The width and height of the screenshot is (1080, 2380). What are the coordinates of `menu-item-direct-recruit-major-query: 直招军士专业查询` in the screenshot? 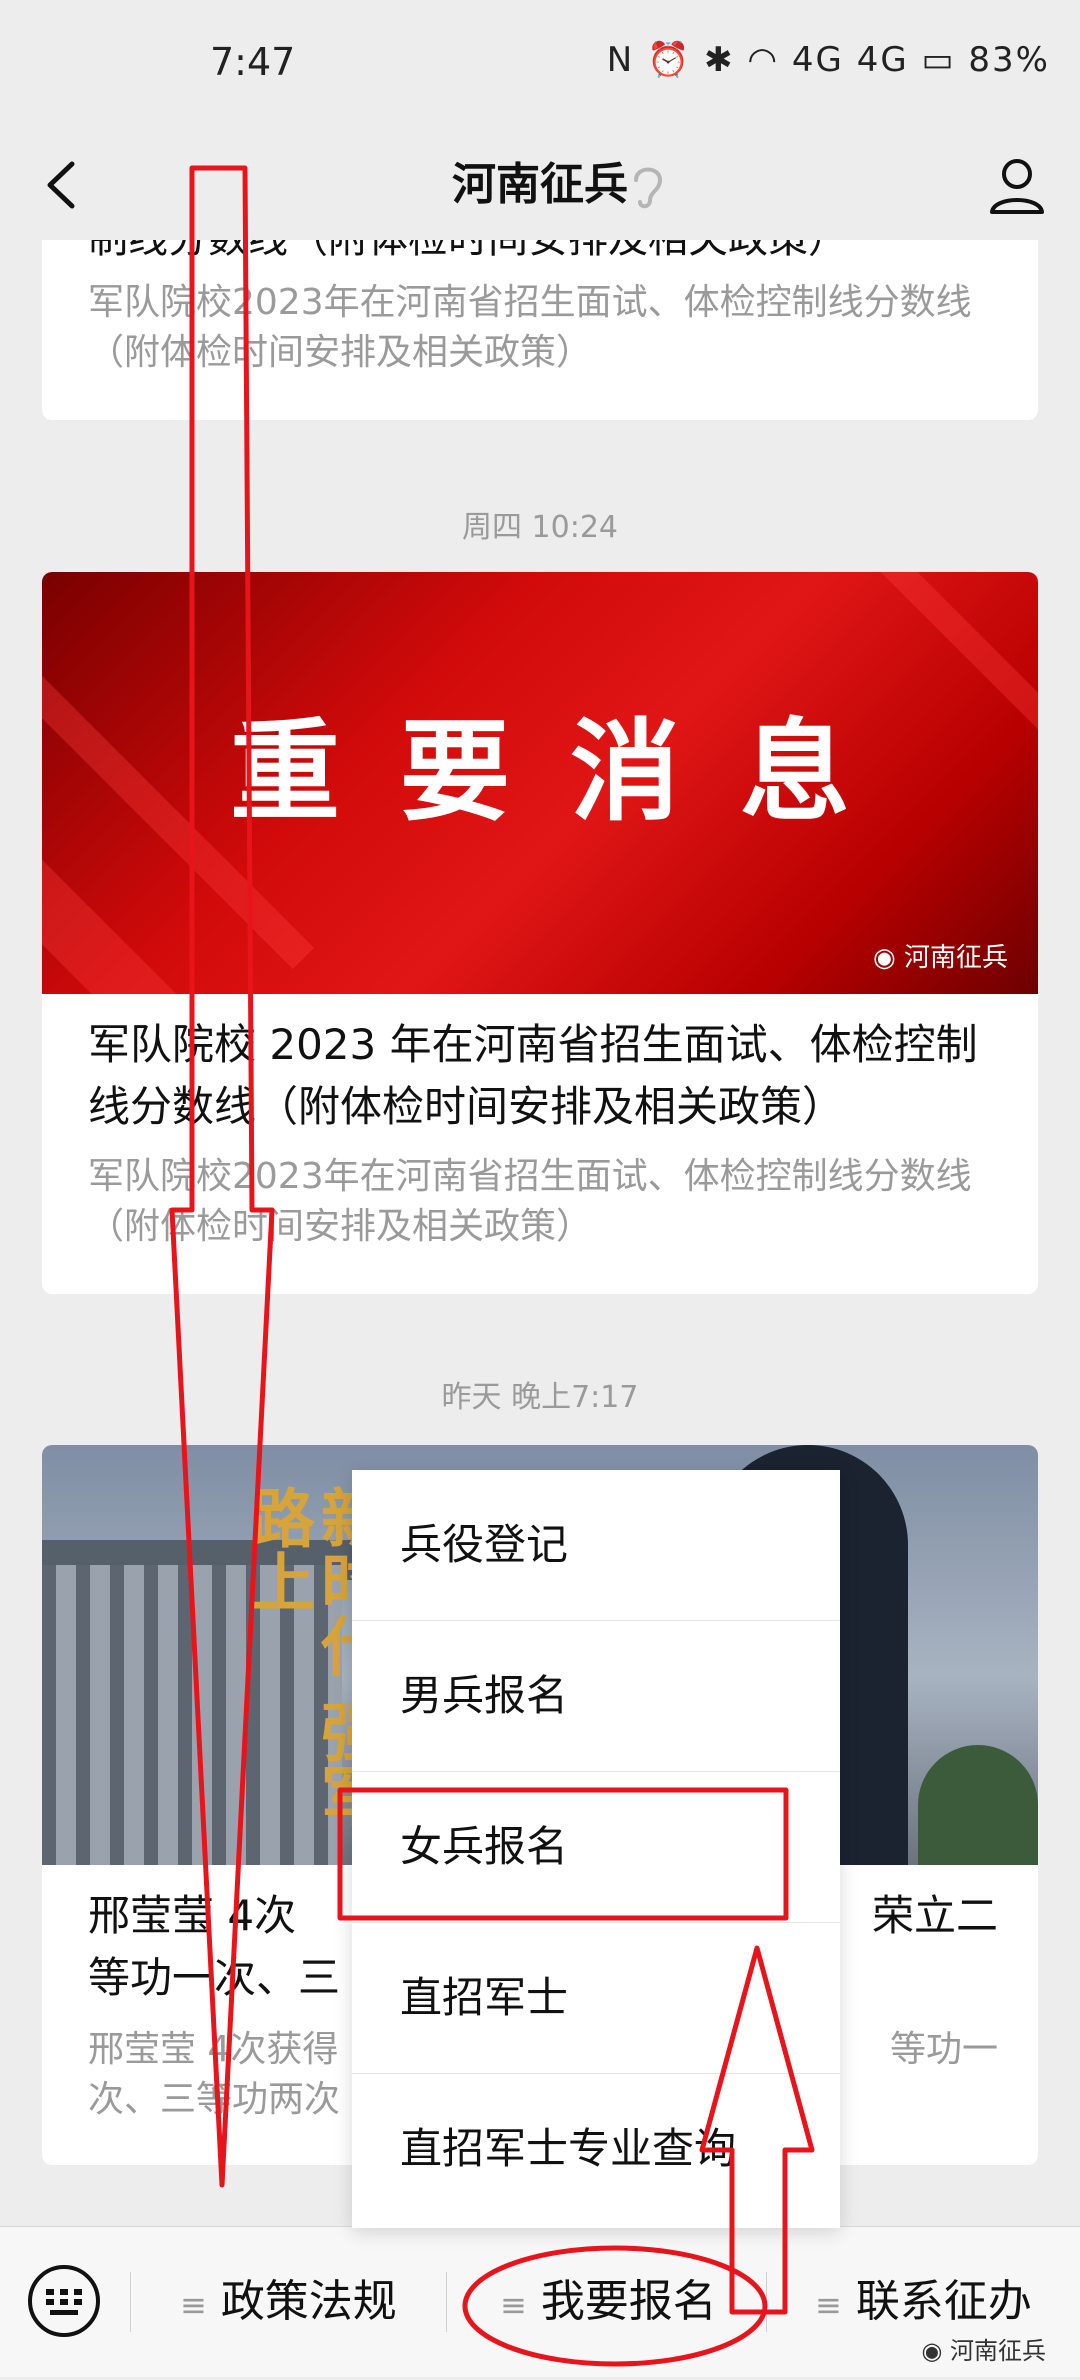 It's located at (596, 2149).